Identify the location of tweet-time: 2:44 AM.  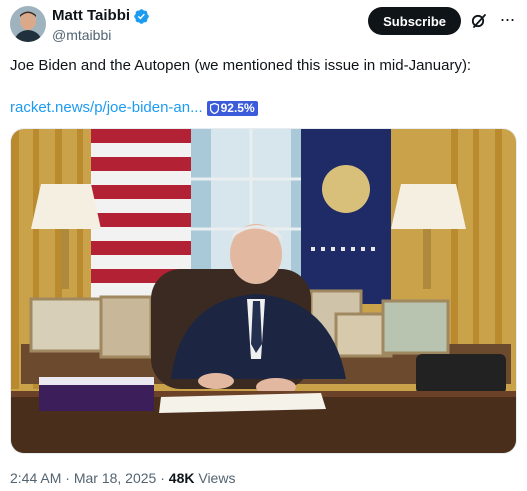
(35, 478).